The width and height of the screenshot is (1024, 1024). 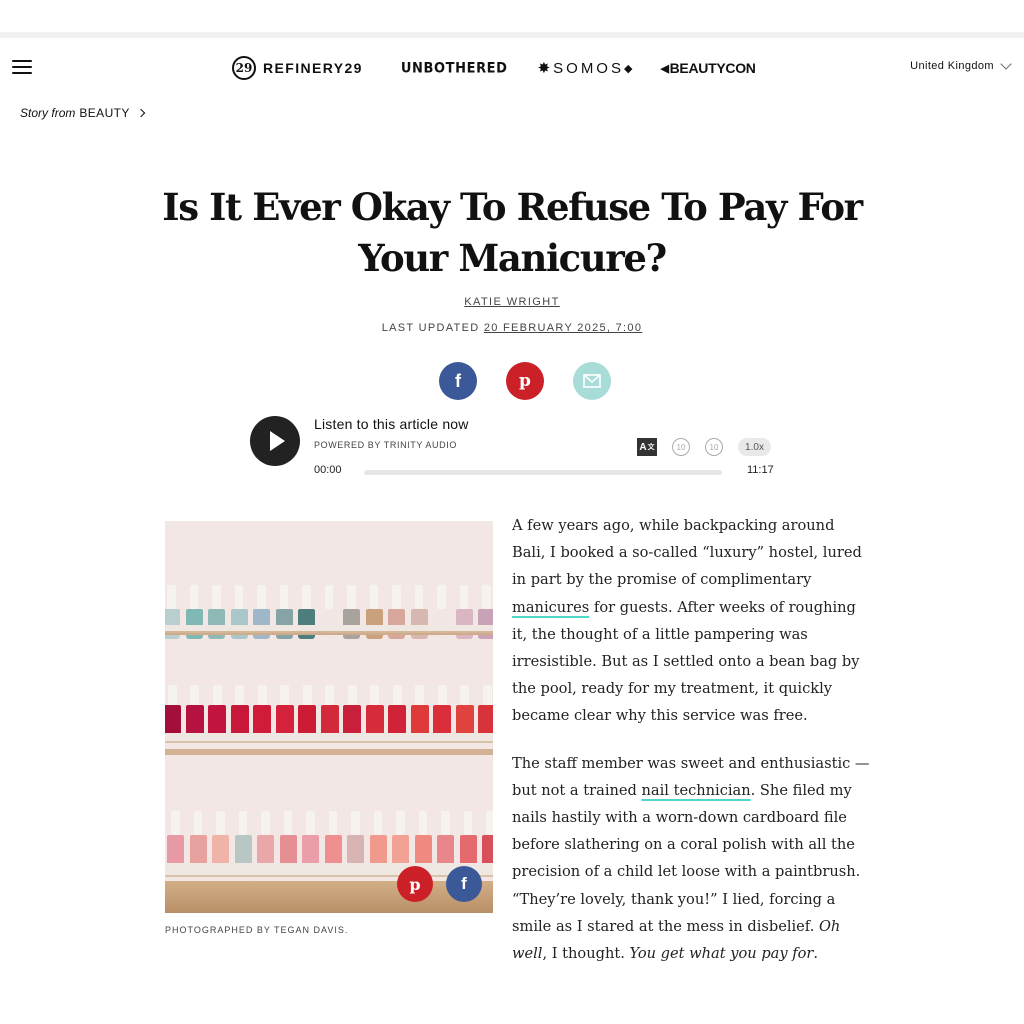 I want to click on author-link: KATIE WRIGHT, so click(x=511, y=302).